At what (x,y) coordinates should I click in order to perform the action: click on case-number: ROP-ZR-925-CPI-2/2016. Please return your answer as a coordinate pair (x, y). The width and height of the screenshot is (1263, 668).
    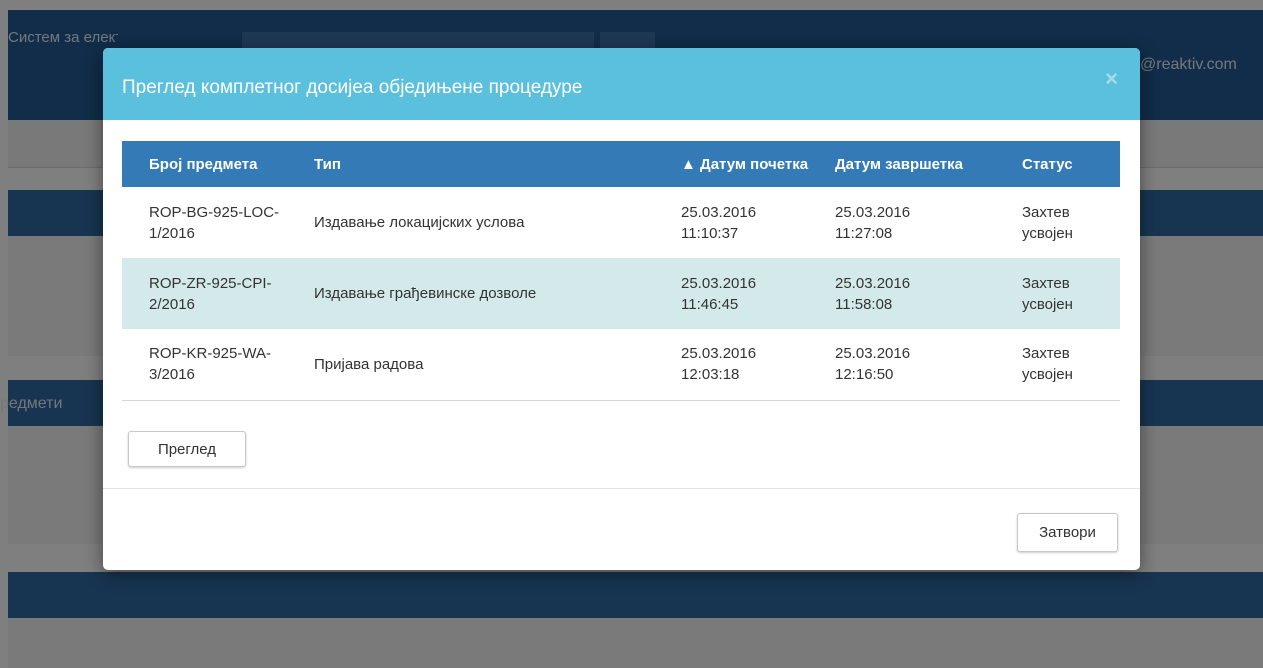
    Looking at the image, I should click on (209, 293).